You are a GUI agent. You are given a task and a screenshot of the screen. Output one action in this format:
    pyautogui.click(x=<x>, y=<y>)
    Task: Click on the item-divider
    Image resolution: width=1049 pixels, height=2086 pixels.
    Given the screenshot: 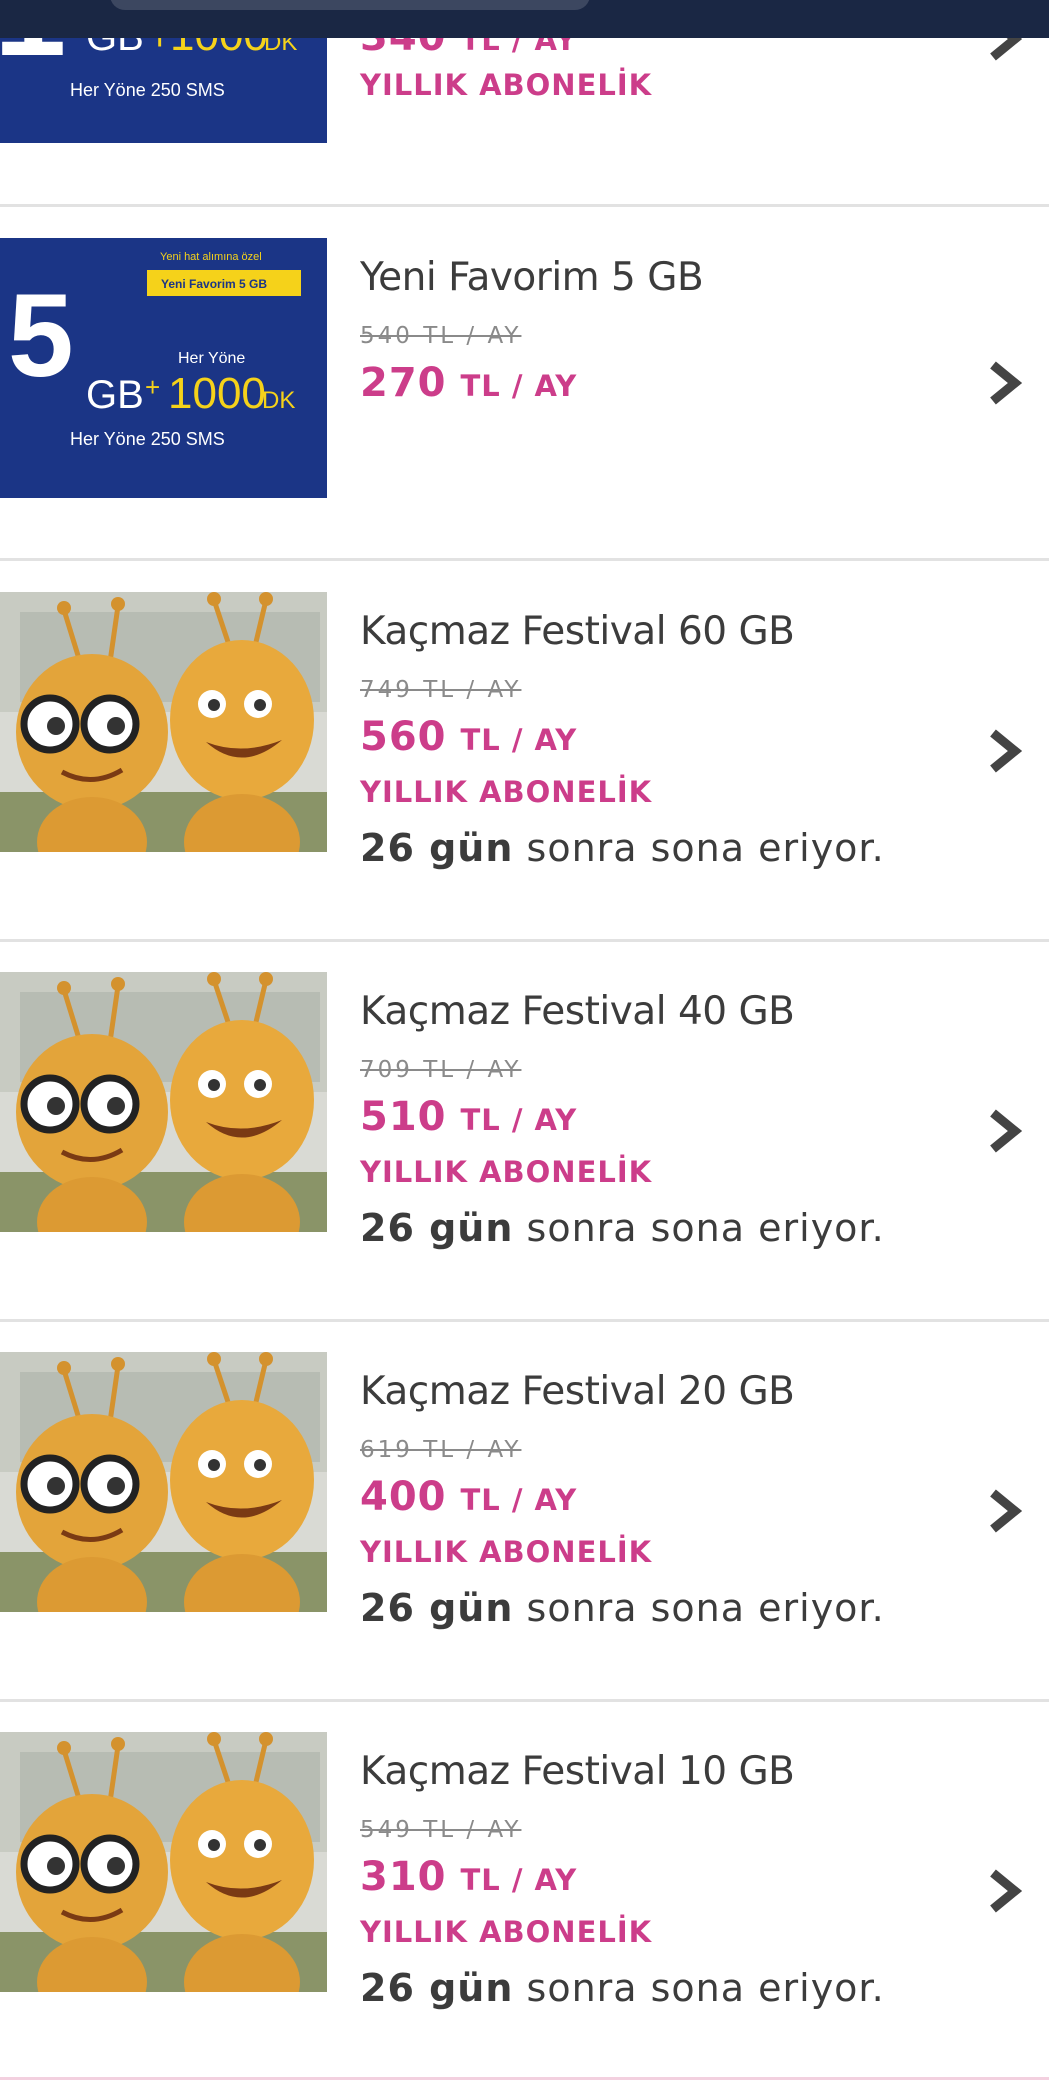 What is the action you would take?
    pyautogui.click(x=524, y=2078)
    